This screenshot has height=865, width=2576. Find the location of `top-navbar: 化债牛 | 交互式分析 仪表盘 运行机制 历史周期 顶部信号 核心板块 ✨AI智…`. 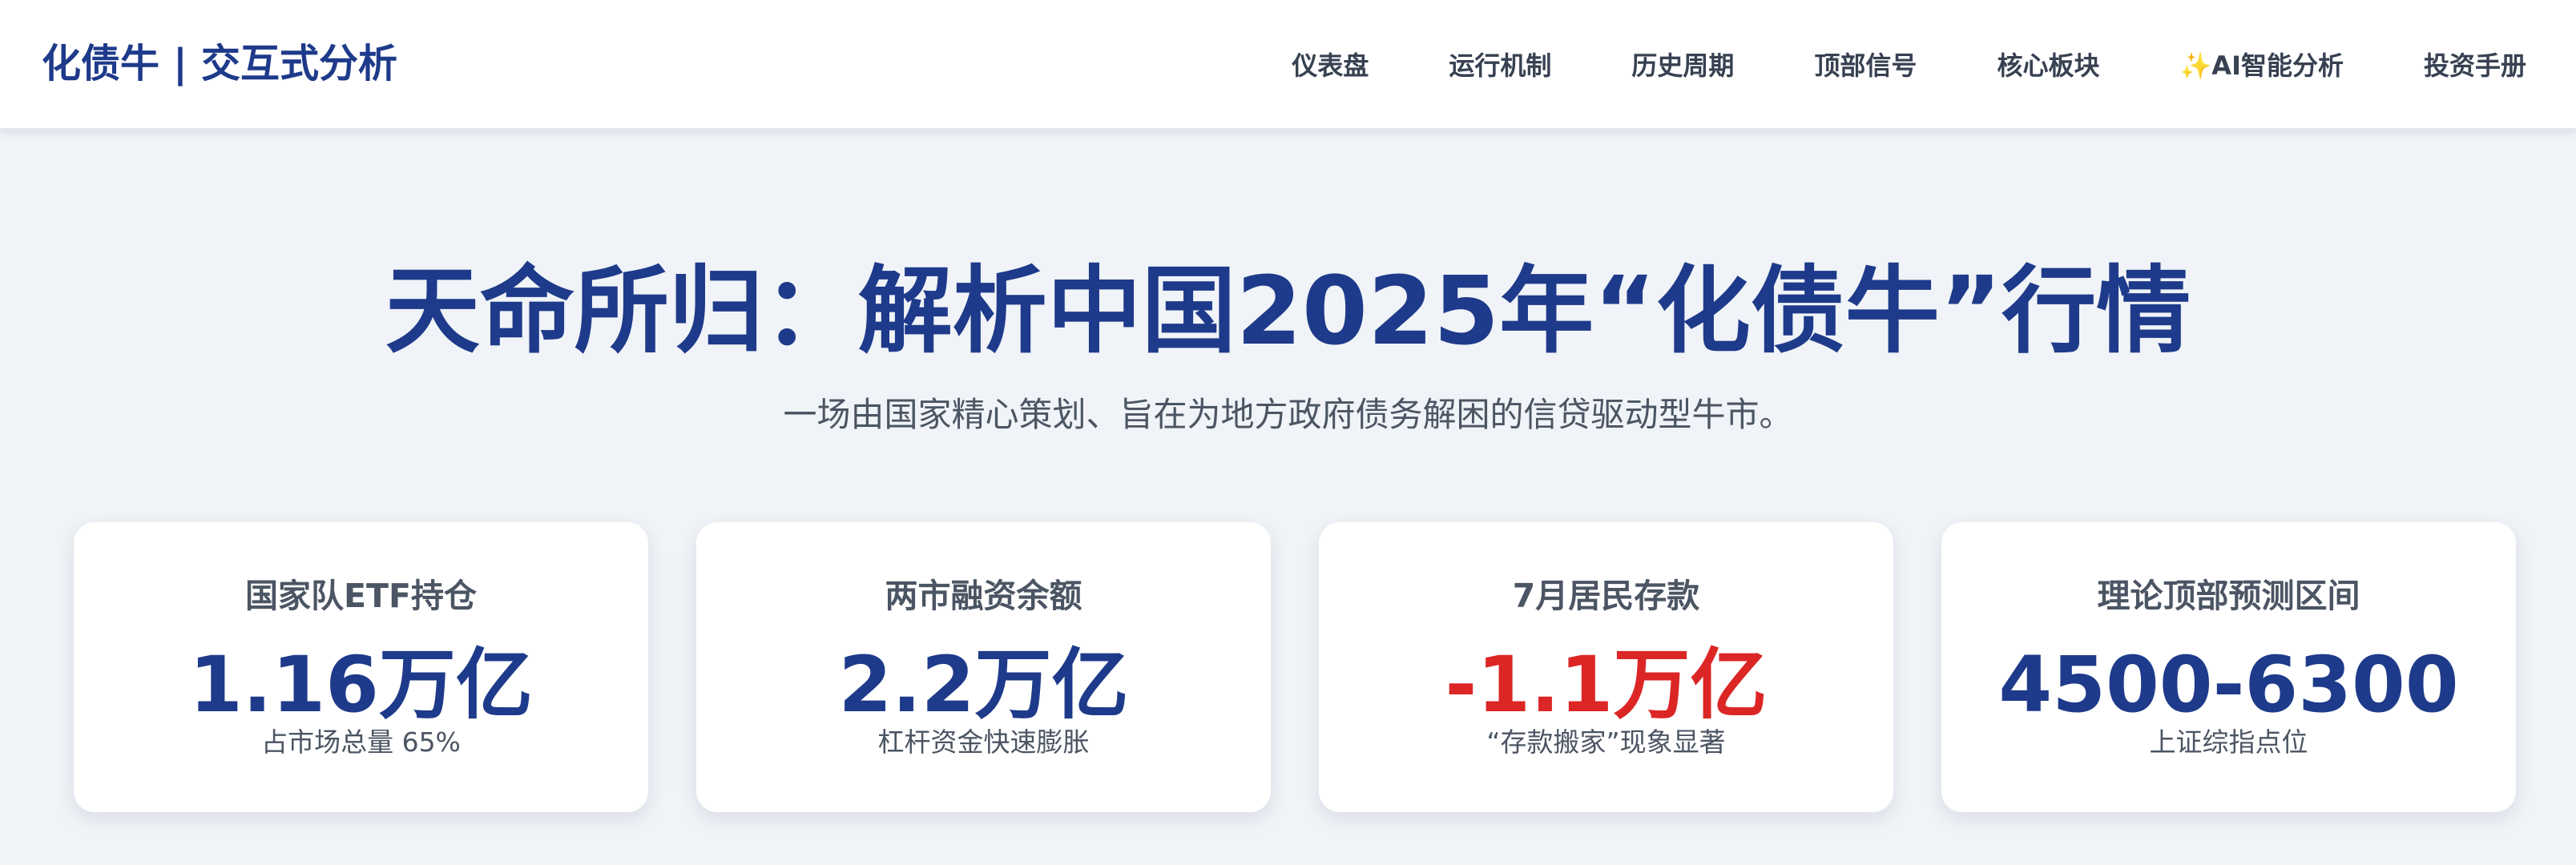

top-navbar: 化债牛 | 交互式分析 仪表盘 运行机制 历史周期 顶部信号 核心板块 ✨AI智… is located at coordinates (1288, 65).